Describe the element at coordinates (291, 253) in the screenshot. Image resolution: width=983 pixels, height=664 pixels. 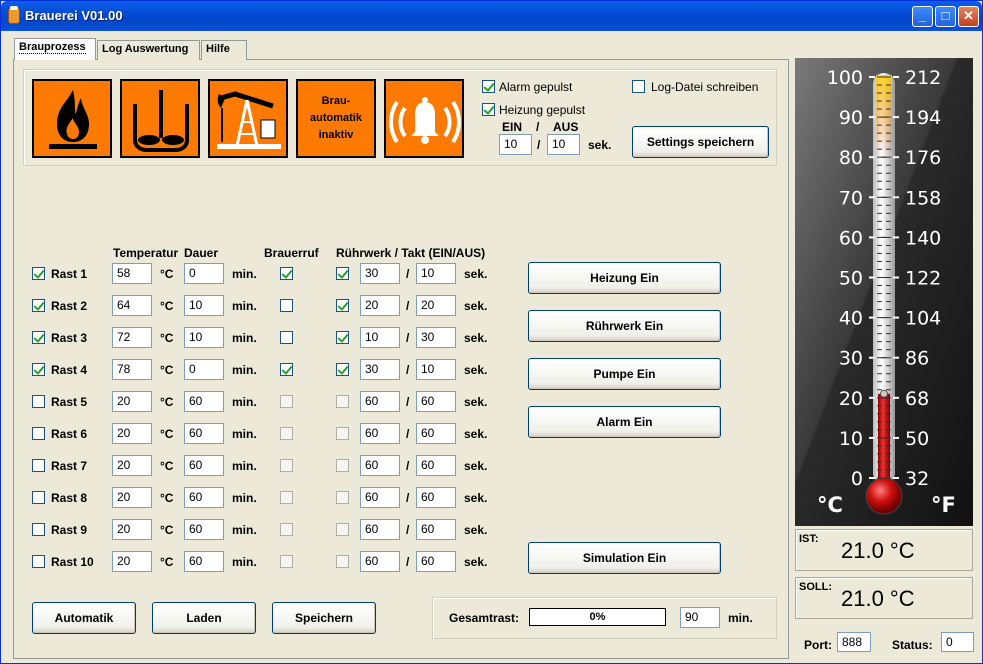
I see `header-brauerruf: Brauerruf` at that location.